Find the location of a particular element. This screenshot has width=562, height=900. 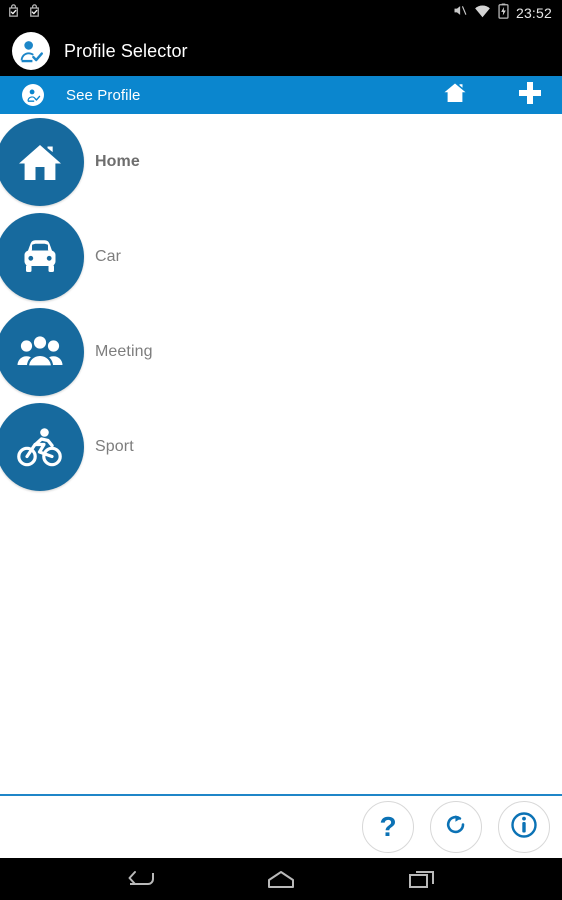

profile-label: Car is located at coordinates (108, 256).